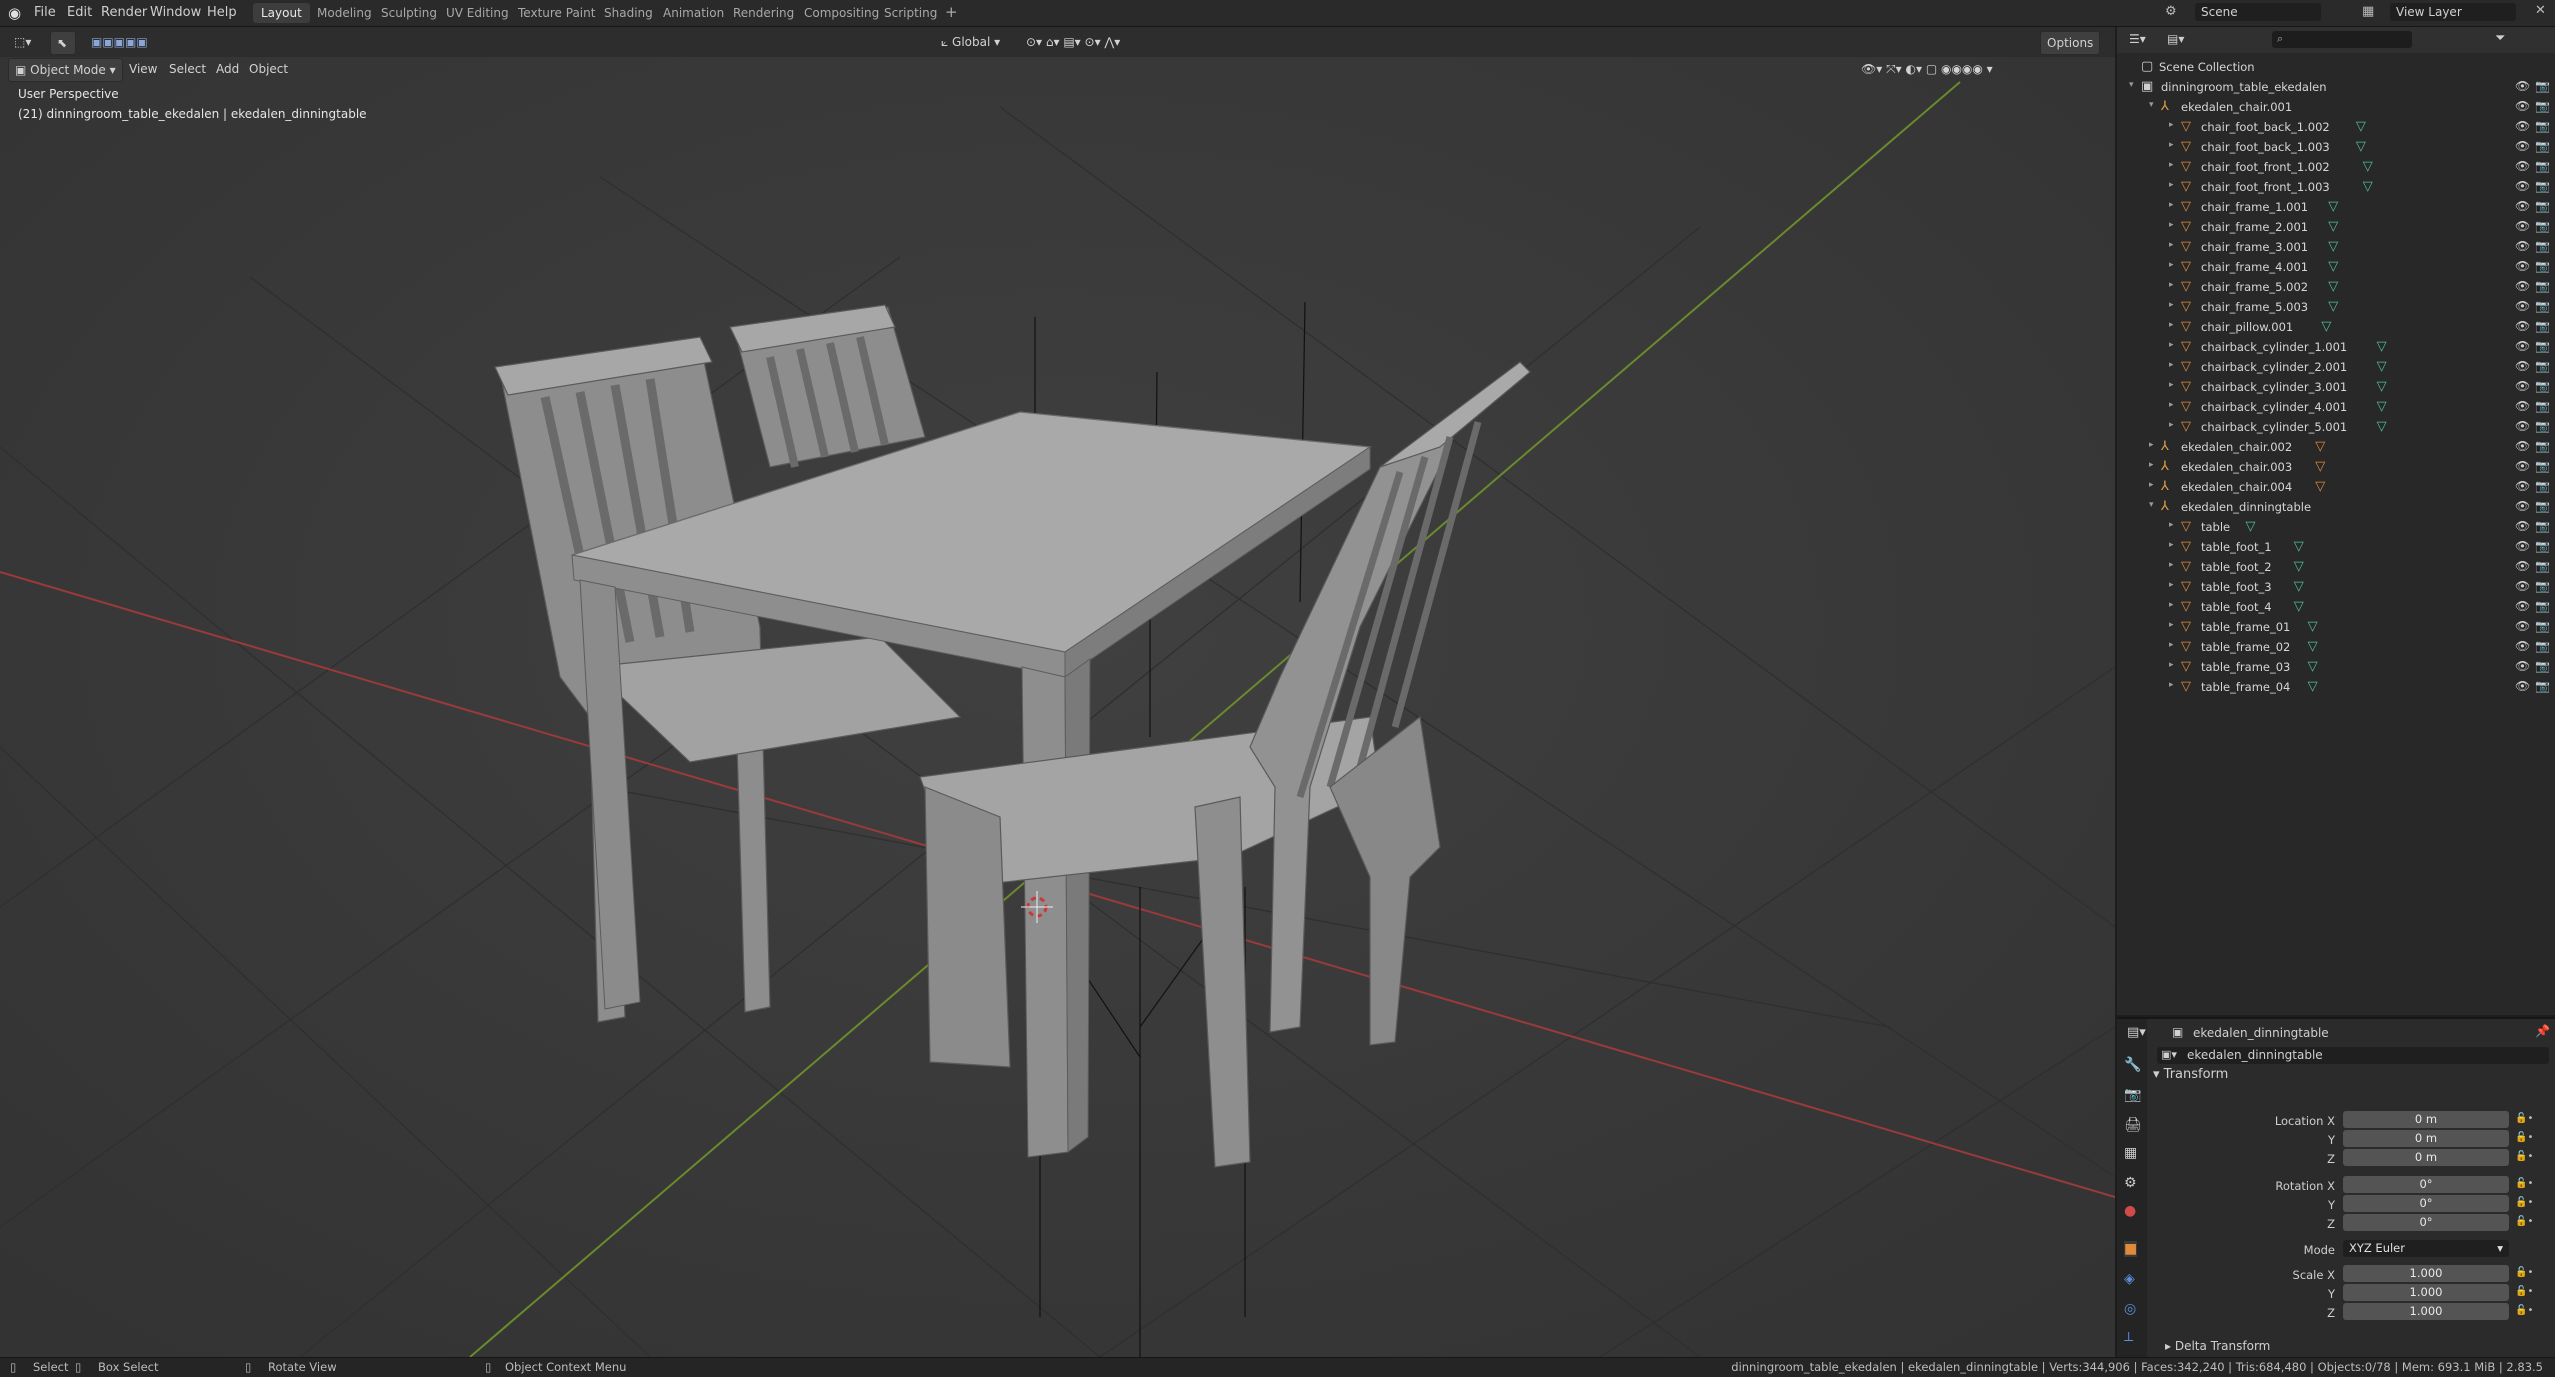  What do you see at coordinates (2336, 527) in the screenshot?
I see `outliner-row: ▸ ▽ table ▽ 👁 📷` at bounding box center [2336, 527].